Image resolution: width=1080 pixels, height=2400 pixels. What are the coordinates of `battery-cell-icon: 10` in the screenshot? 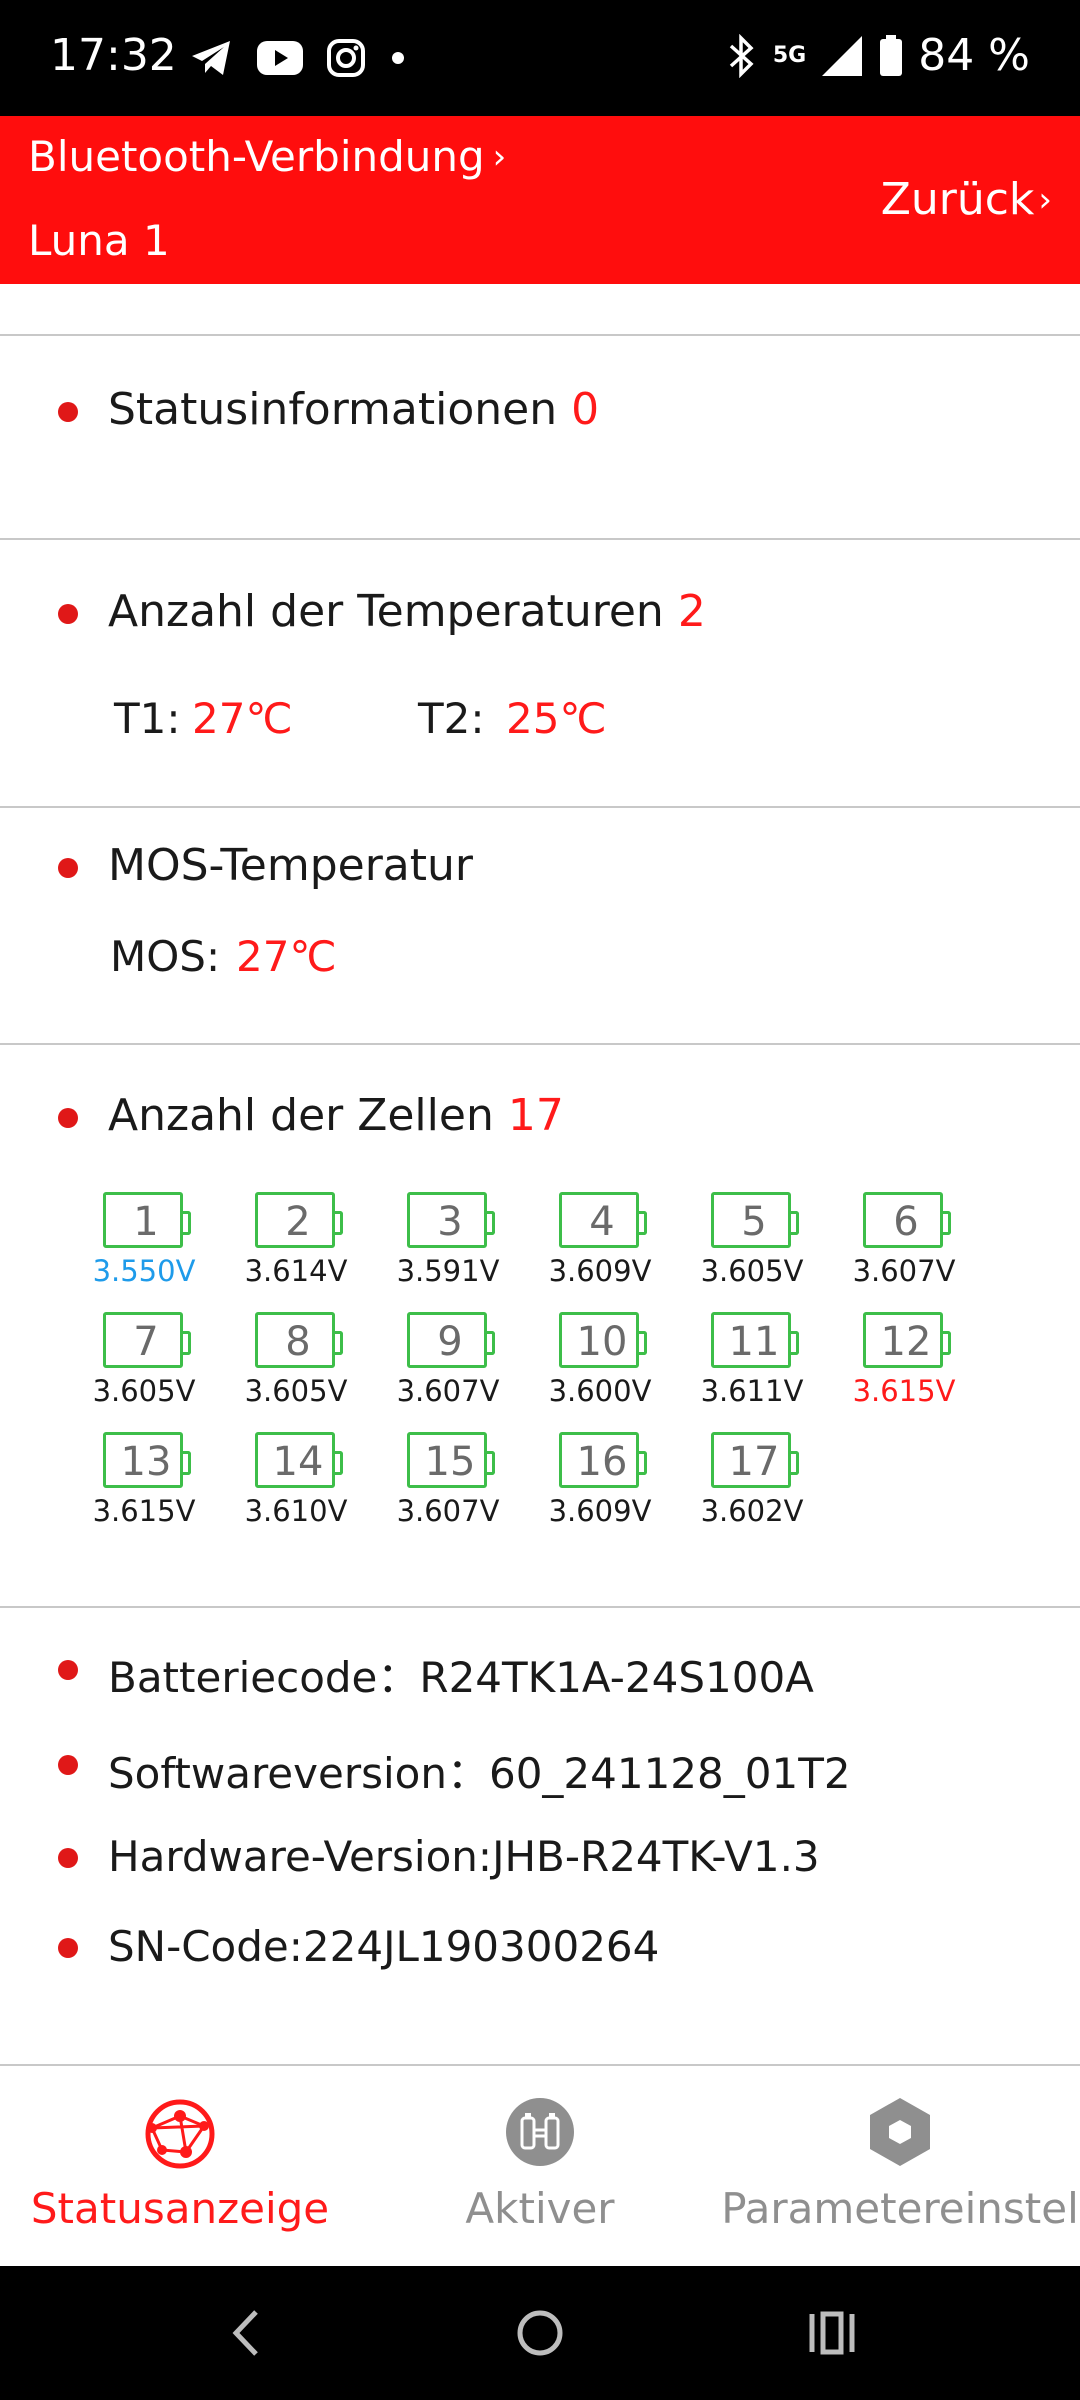 It's located at (603, 1340).